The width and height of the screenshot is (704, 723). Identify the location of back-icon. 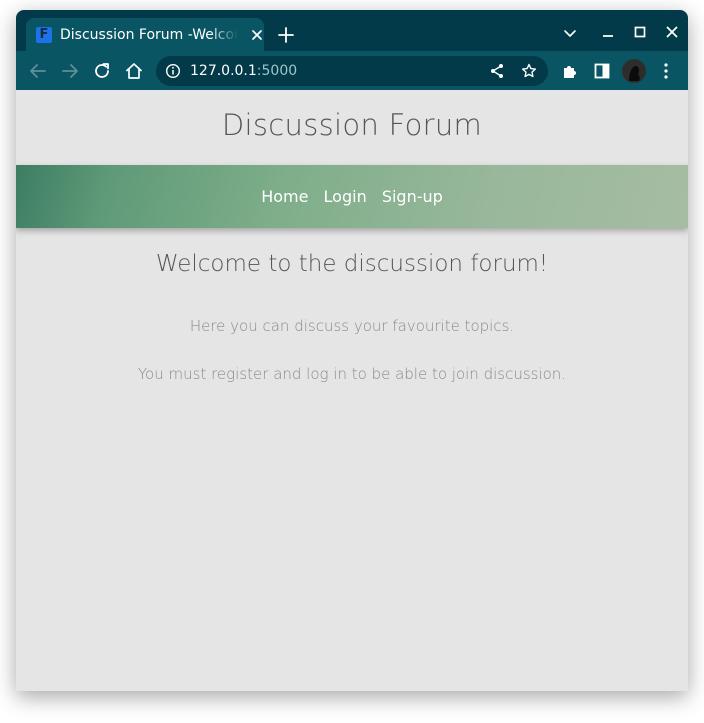
(38, 71).